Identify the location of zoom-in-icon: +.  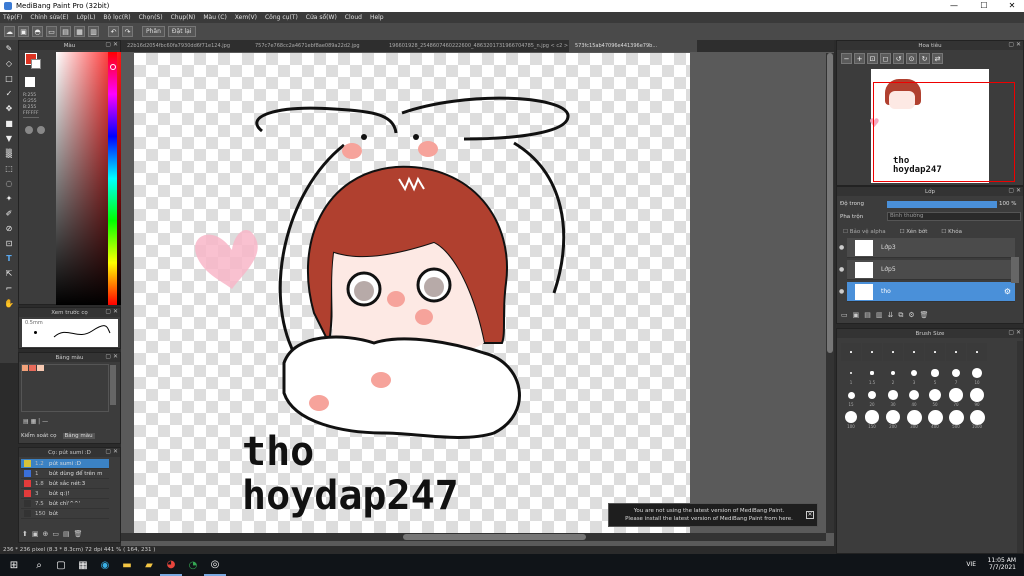
(859, 58).